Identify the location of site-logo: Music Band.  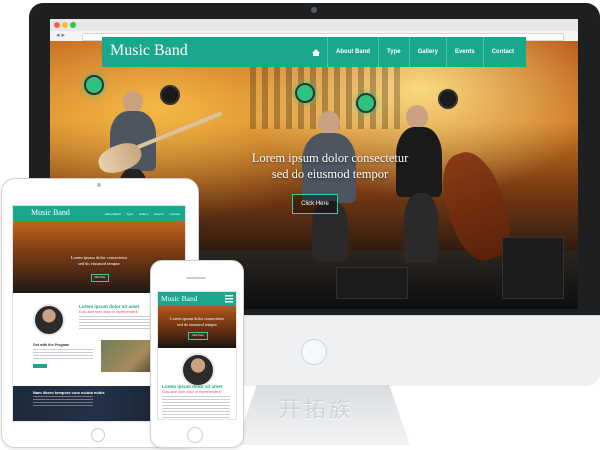
(149, 51).